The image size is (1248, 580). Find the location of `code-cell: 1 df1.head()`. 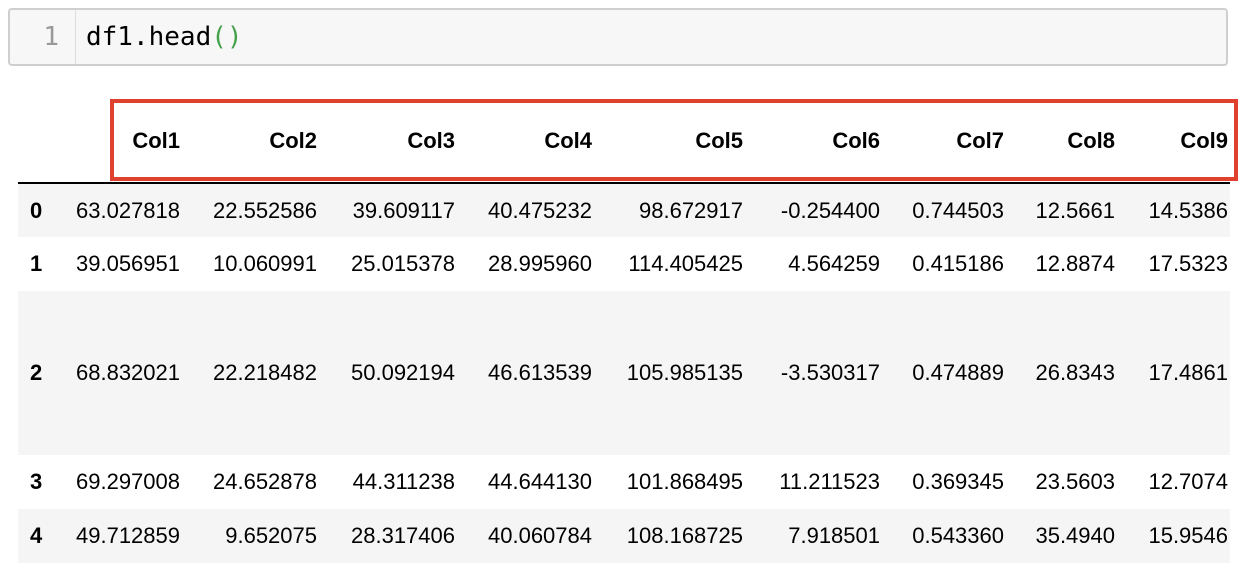

code-cell: 1 df1.head() is located at coordinates (618, 37).